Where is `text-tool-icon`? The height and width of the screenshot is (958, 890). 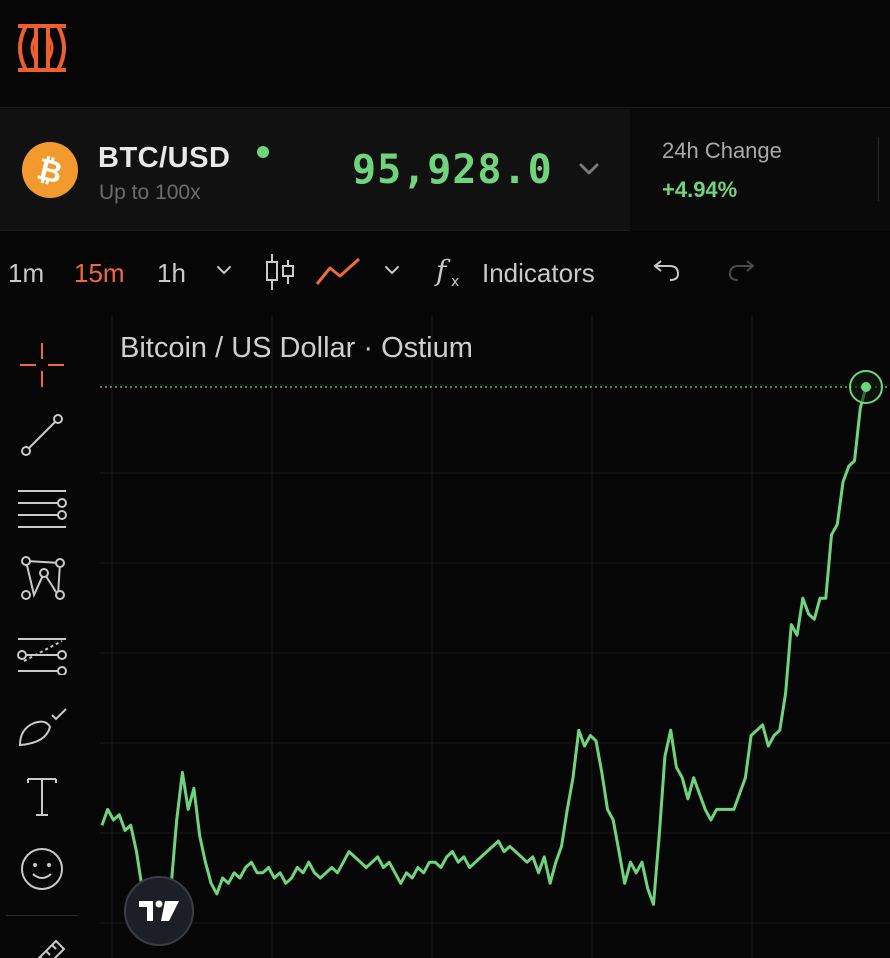
text-tool-icon is located at coordinates (42, 797).